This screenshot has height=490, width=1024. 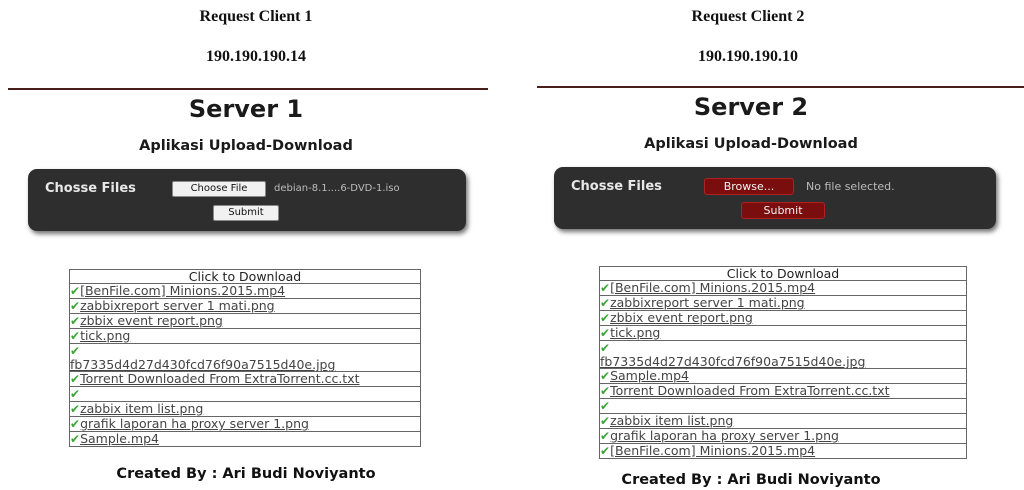 What do you see at coordinates (748, 16) in the screenshot?
I see `client-title: Request Client 2` at bounding box center [748, 16].